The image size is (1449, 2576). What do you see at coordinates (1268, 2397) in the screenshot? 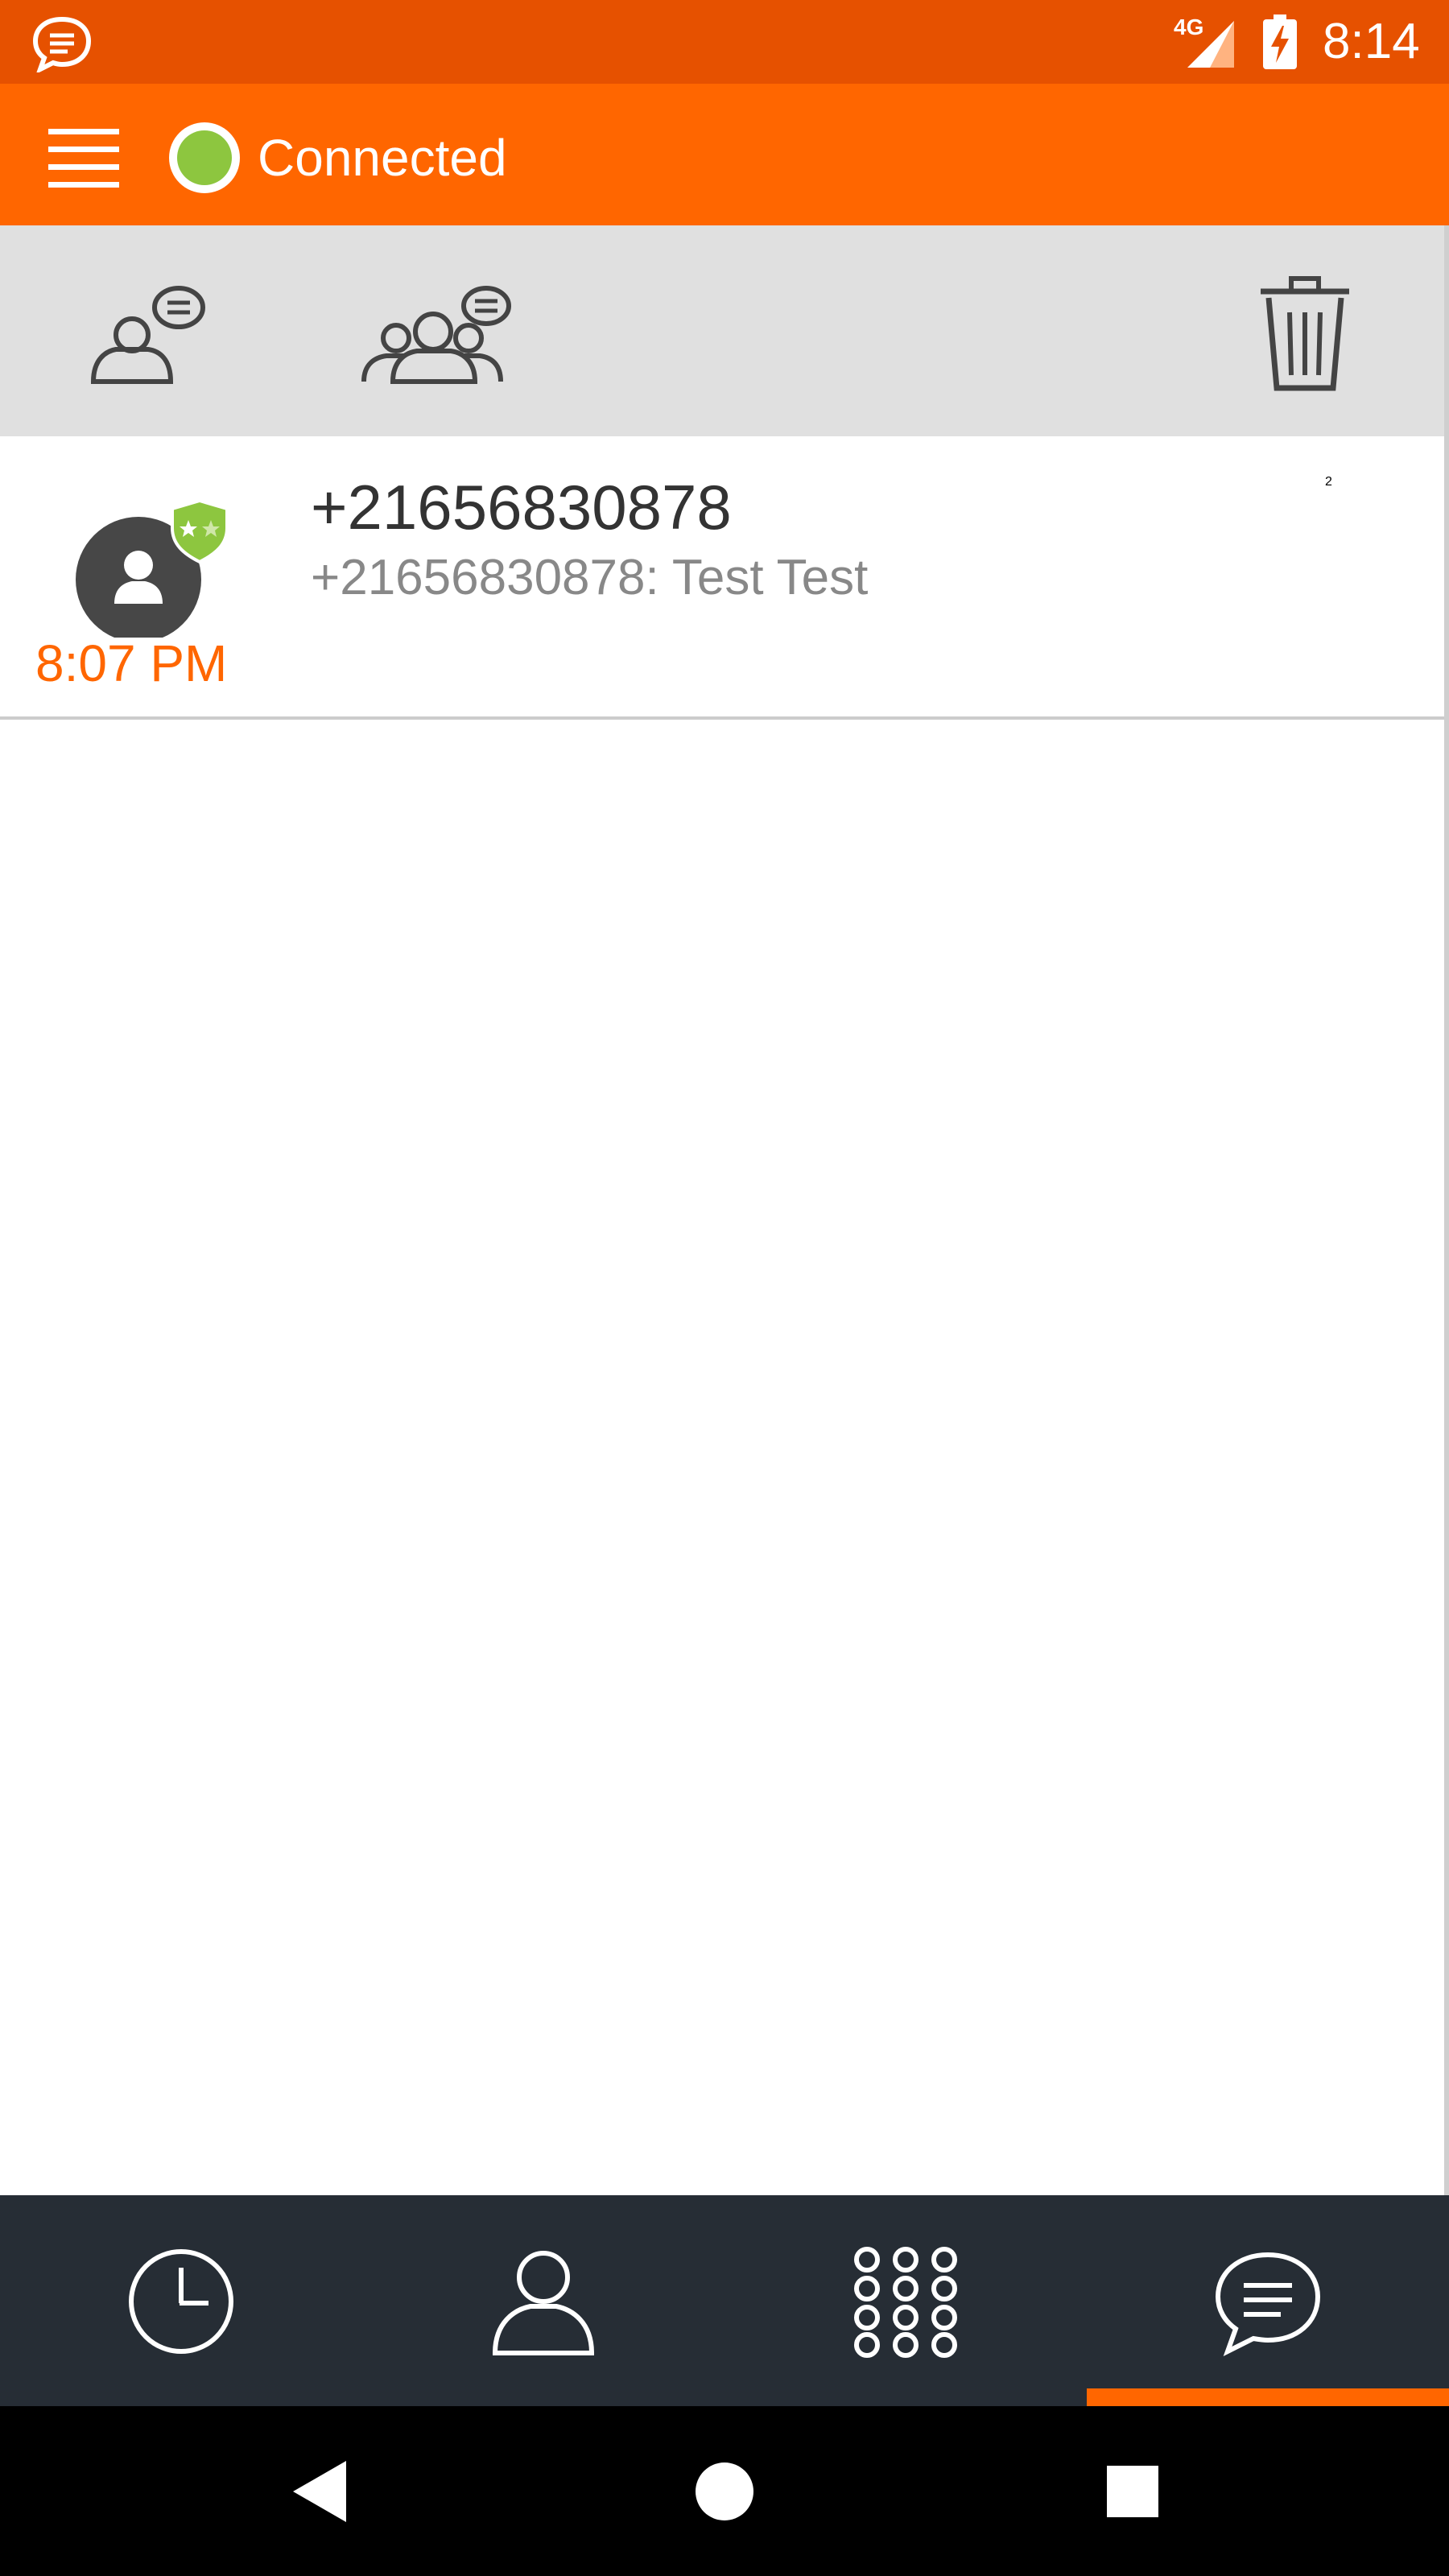
I see `active-tab-indicator` at bounding box center [1268, 2397].